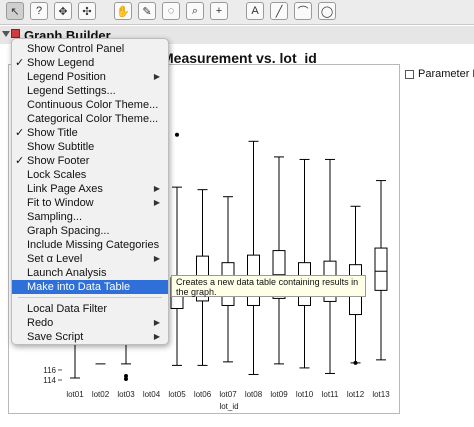 This screenshot has height=427, width=474. What do you see at coordinates (228, 394) in the screenshot?
I see `x-tick-label: lot07` at bounding box center [228, 394].